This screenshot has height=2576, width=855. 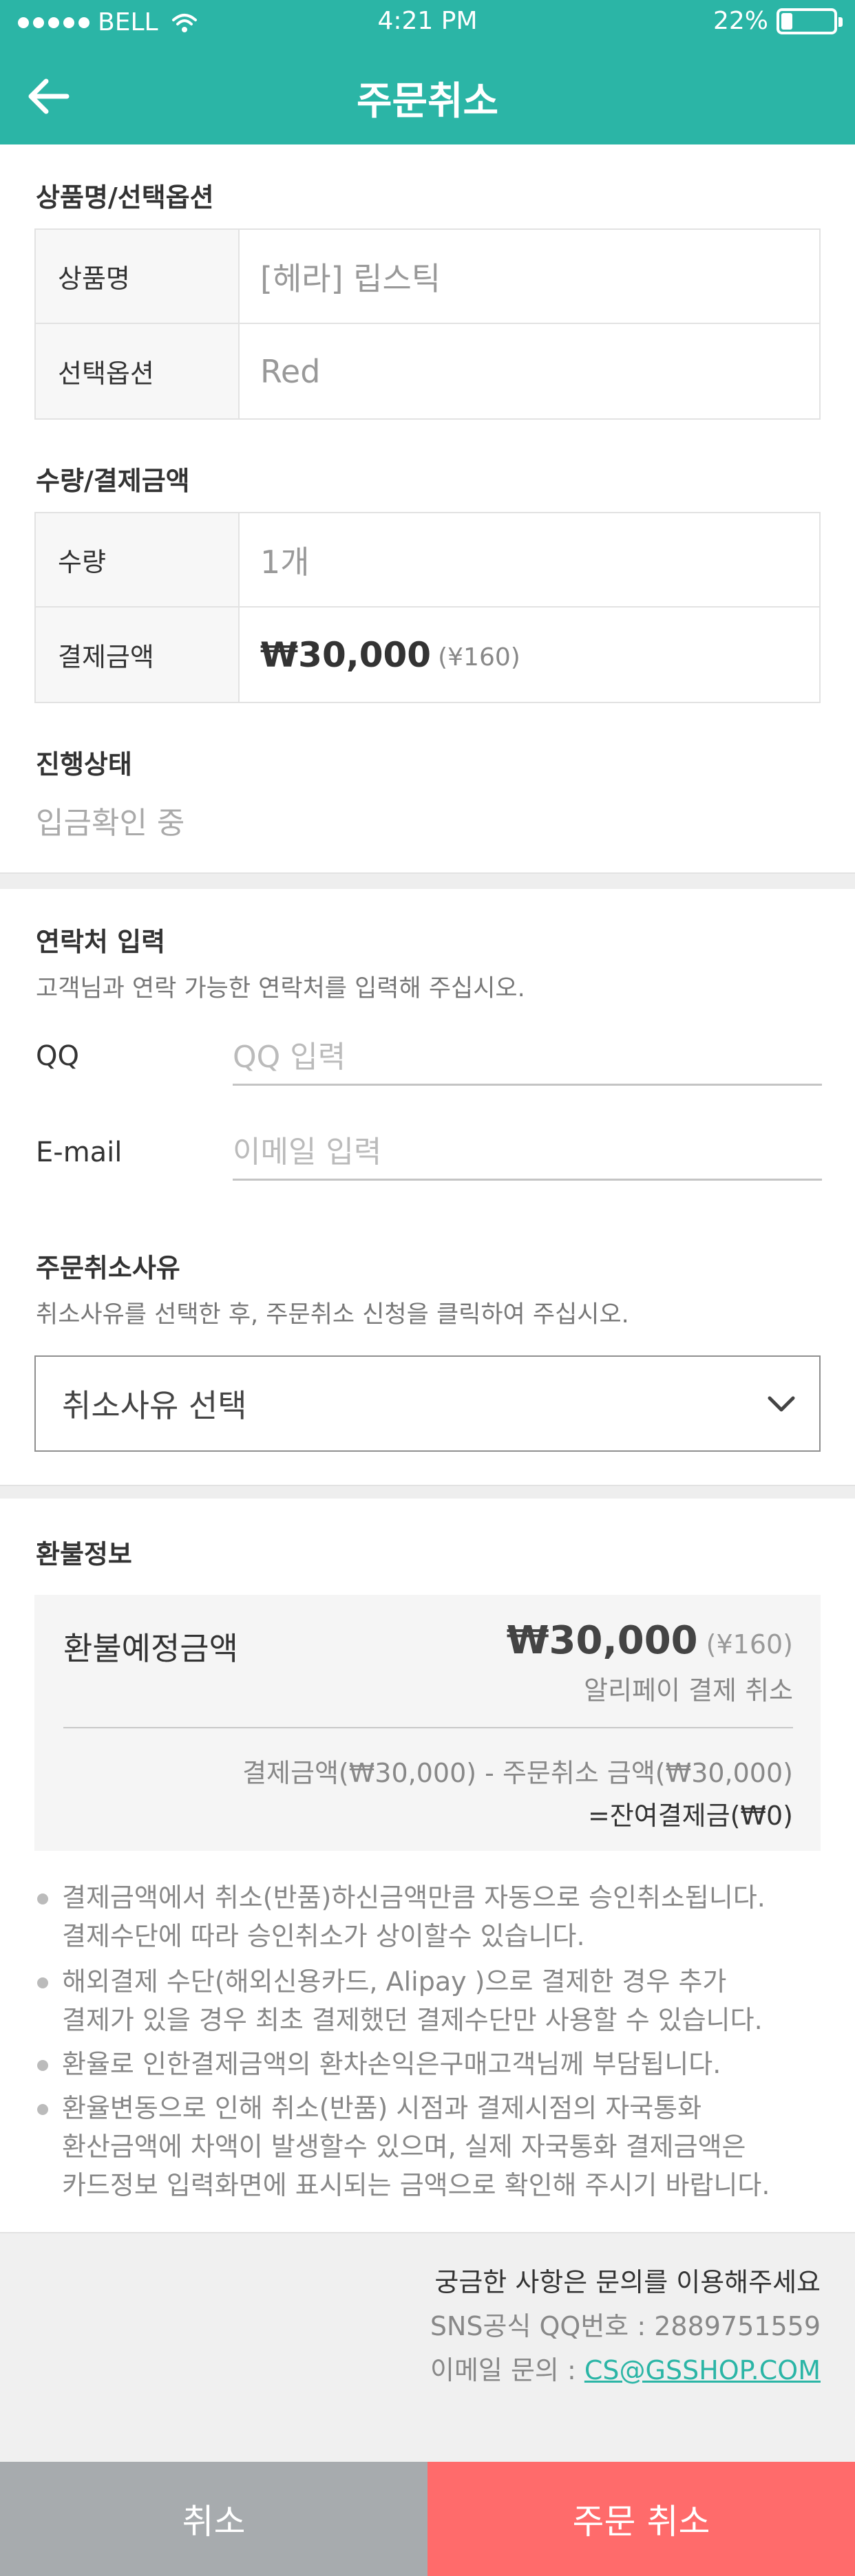 I want to click on payment-section-title: 수량/결제금액, so click(x=113, y=481).